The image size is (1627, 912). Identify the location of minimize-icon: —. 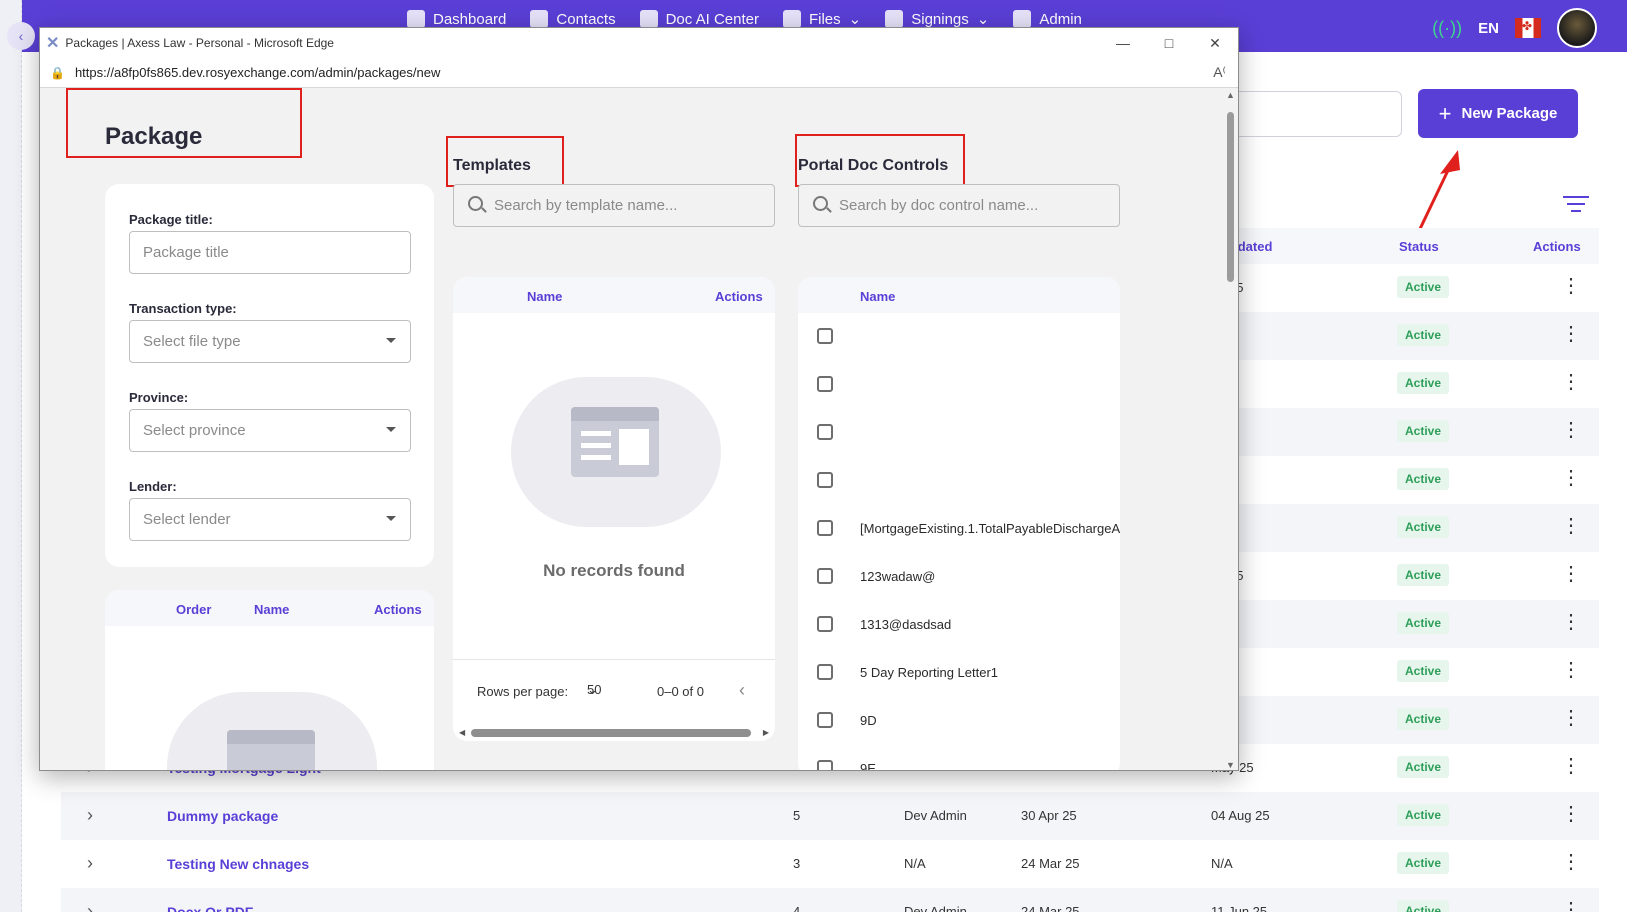
(1123, 43).